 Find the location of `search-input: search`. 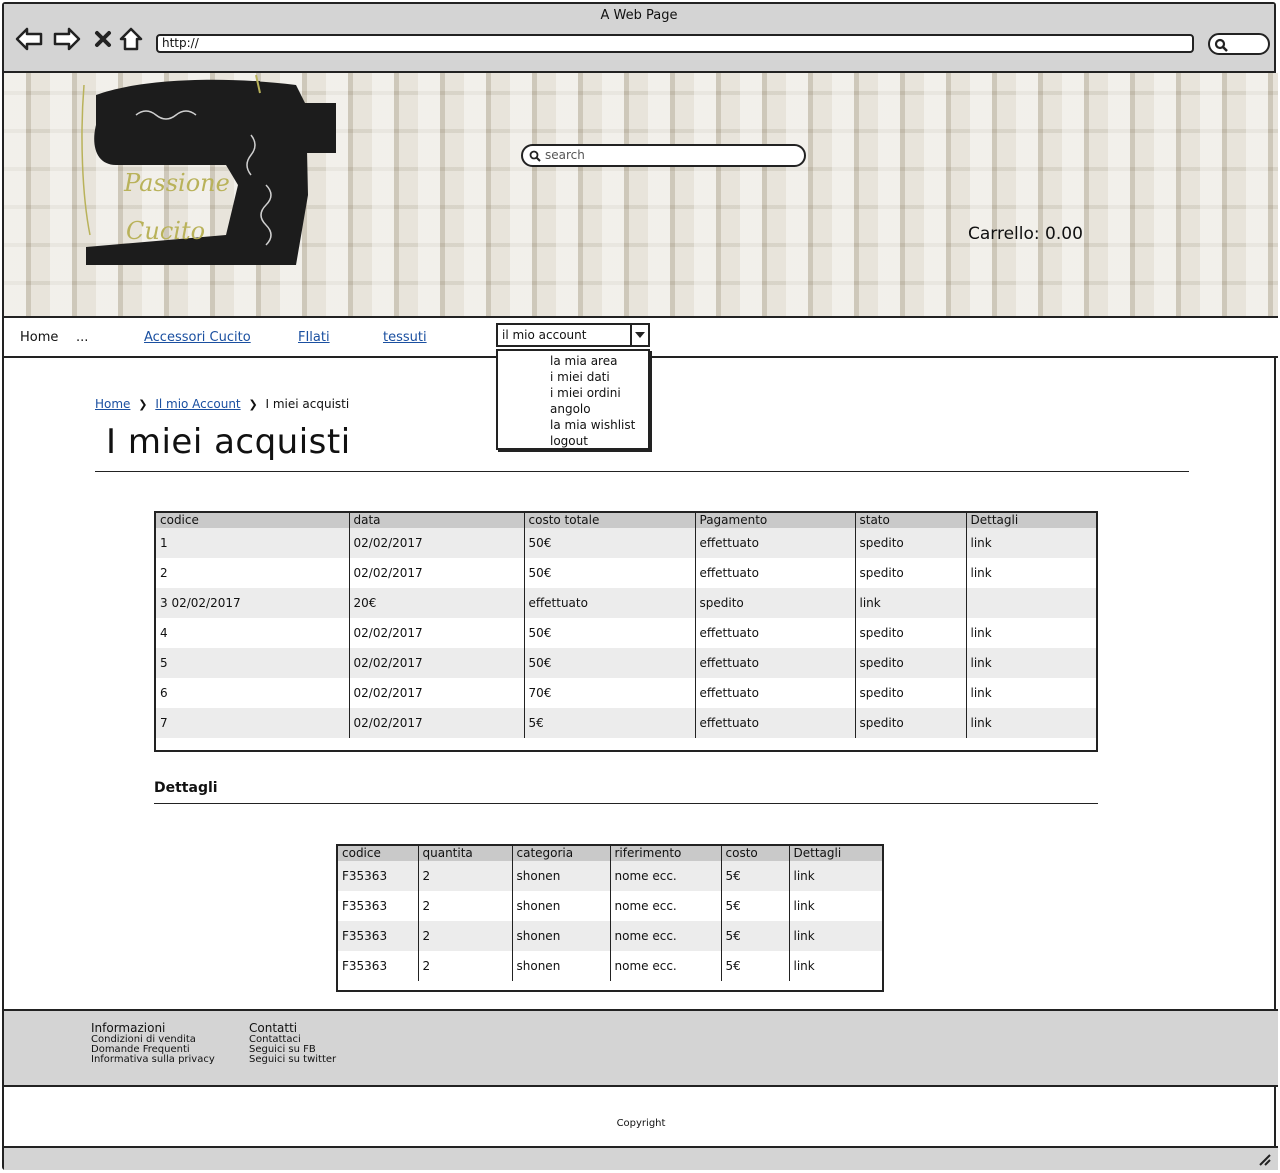

search-input: search is located at coordinates (663, 155).